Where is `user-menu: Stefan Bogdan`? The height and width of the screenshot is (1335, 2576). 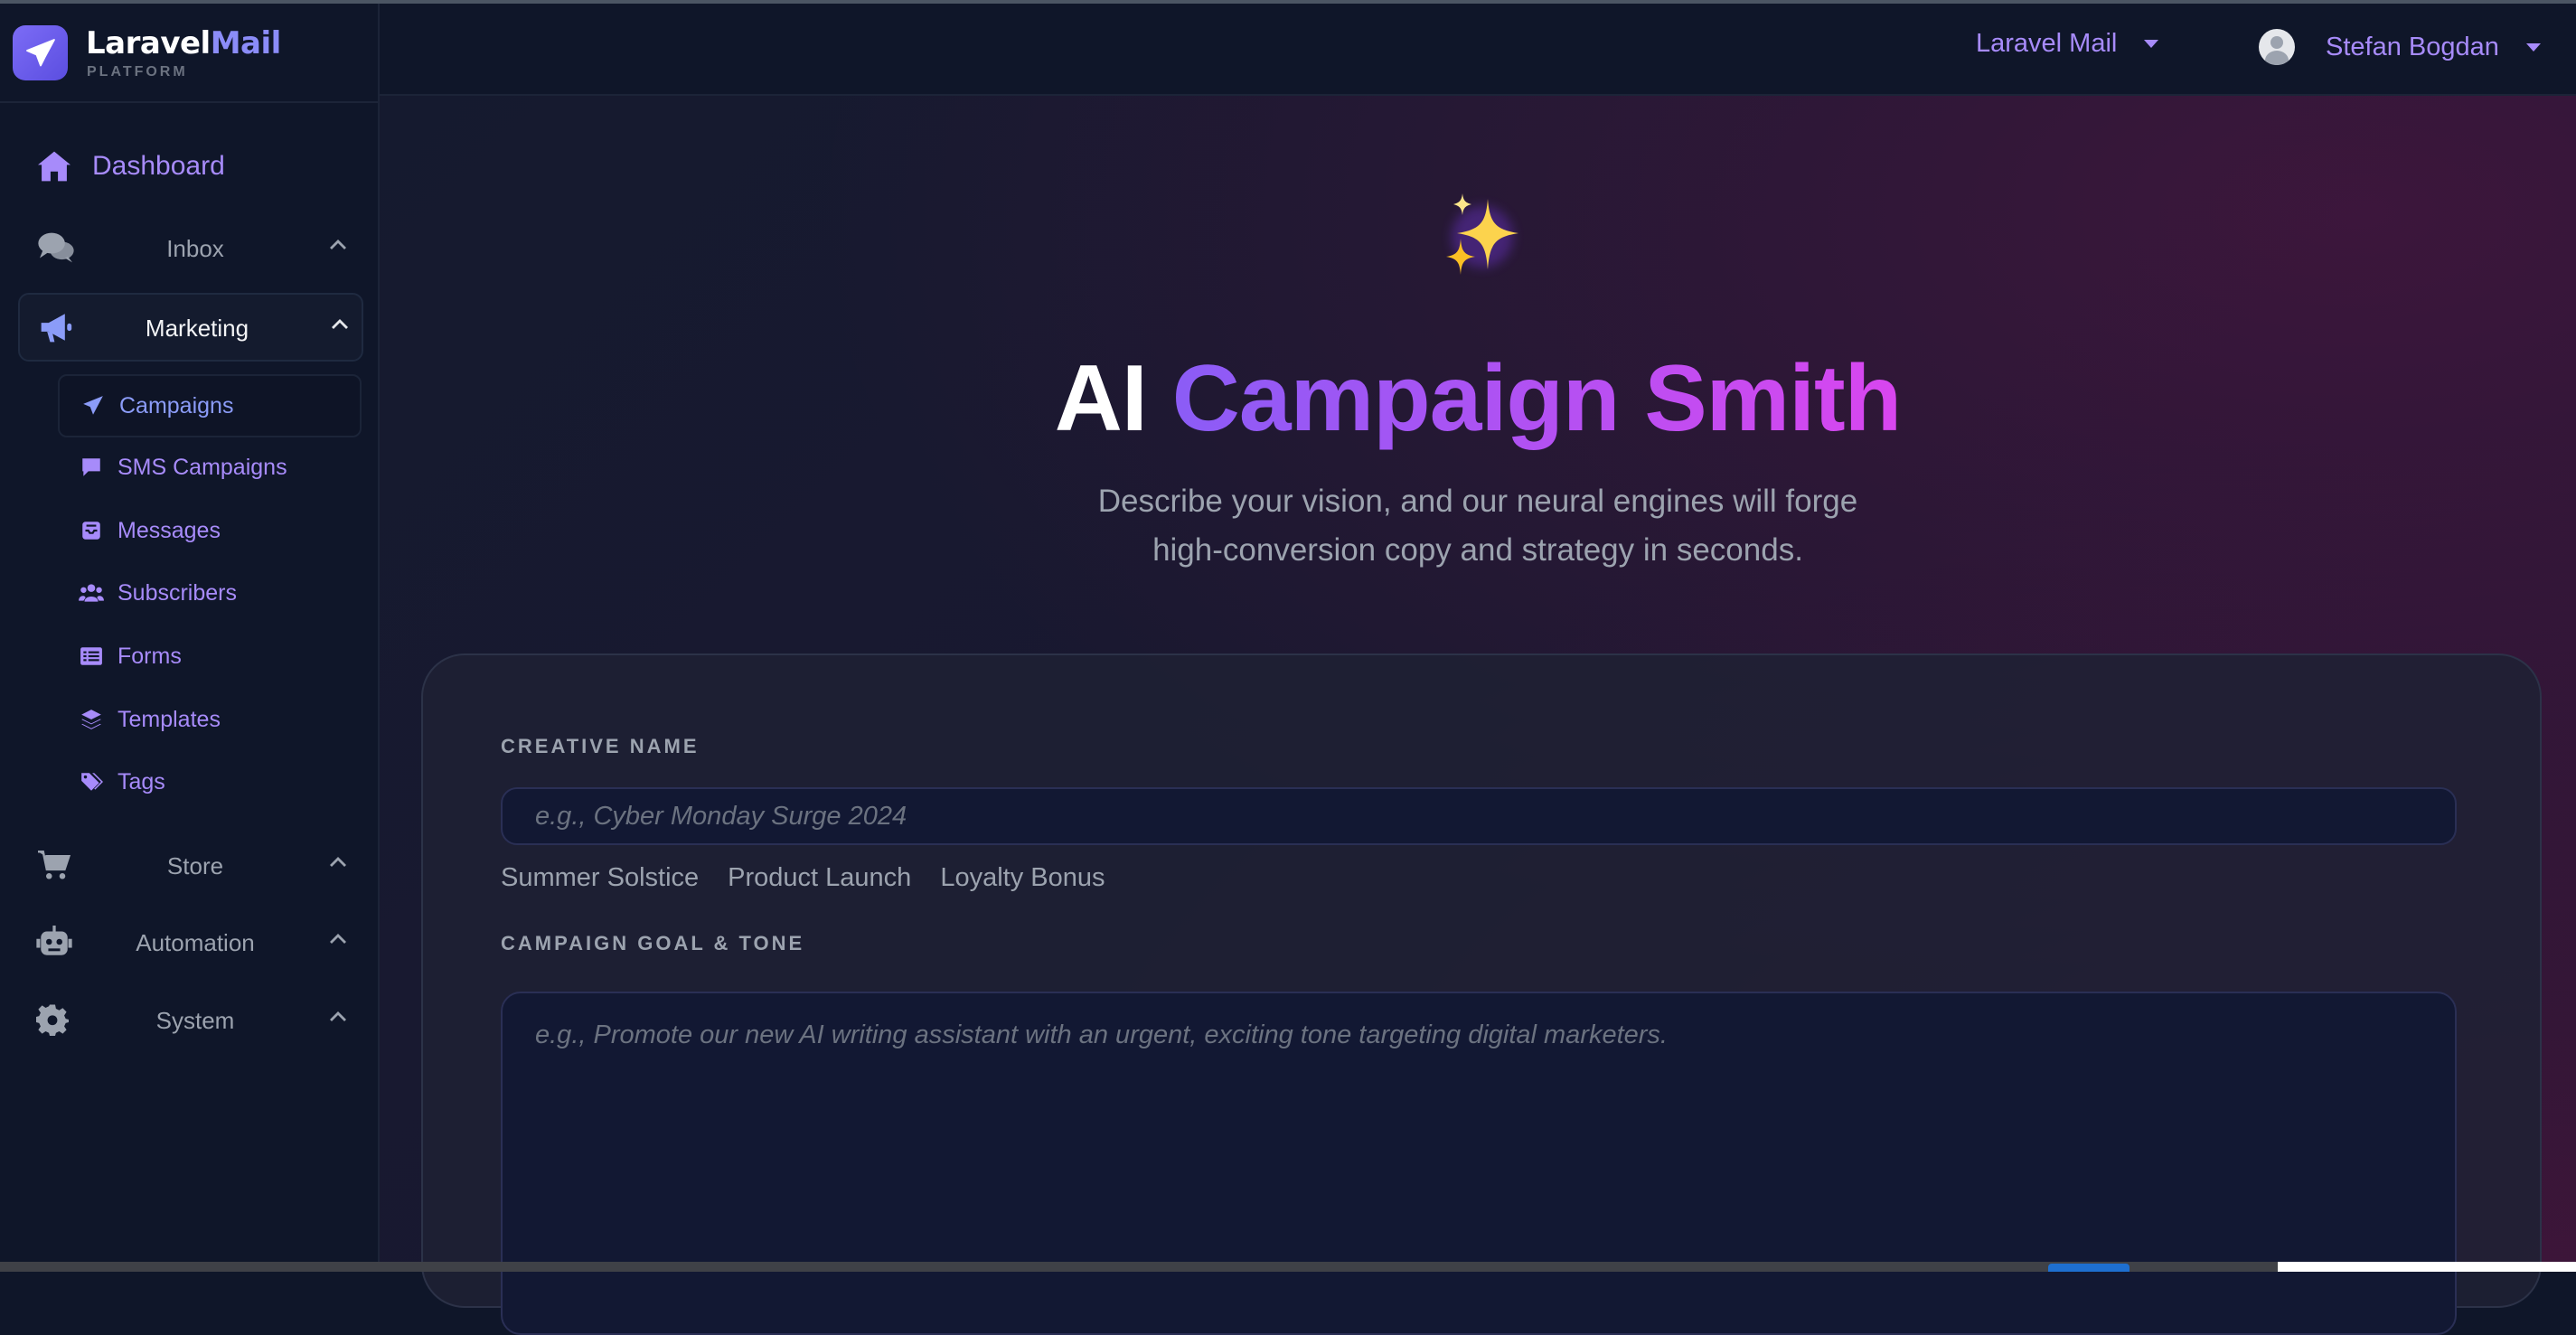
user-menu: Stefan Bogdan is located at coordinates (2400, 47).